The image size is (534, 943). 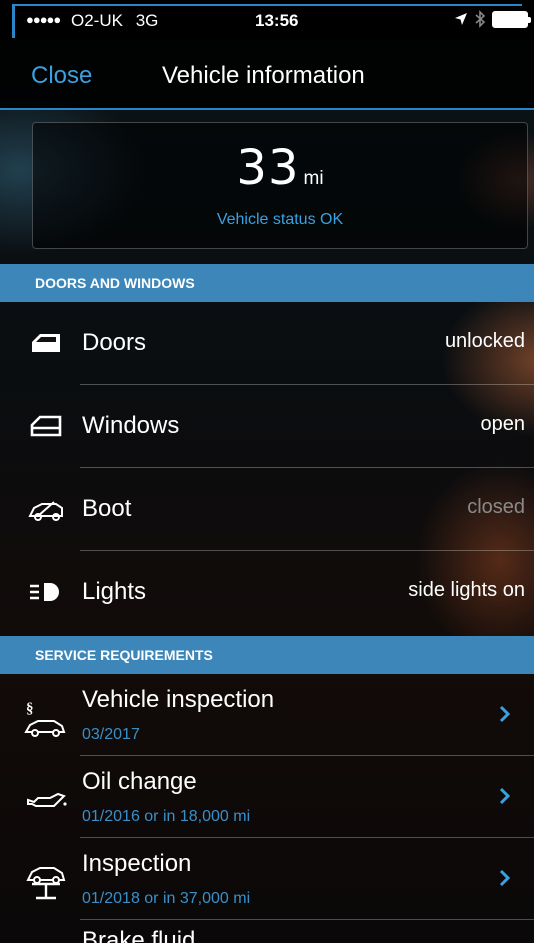 I want to click on boot-label: Boot, so click(x=107, y=508).